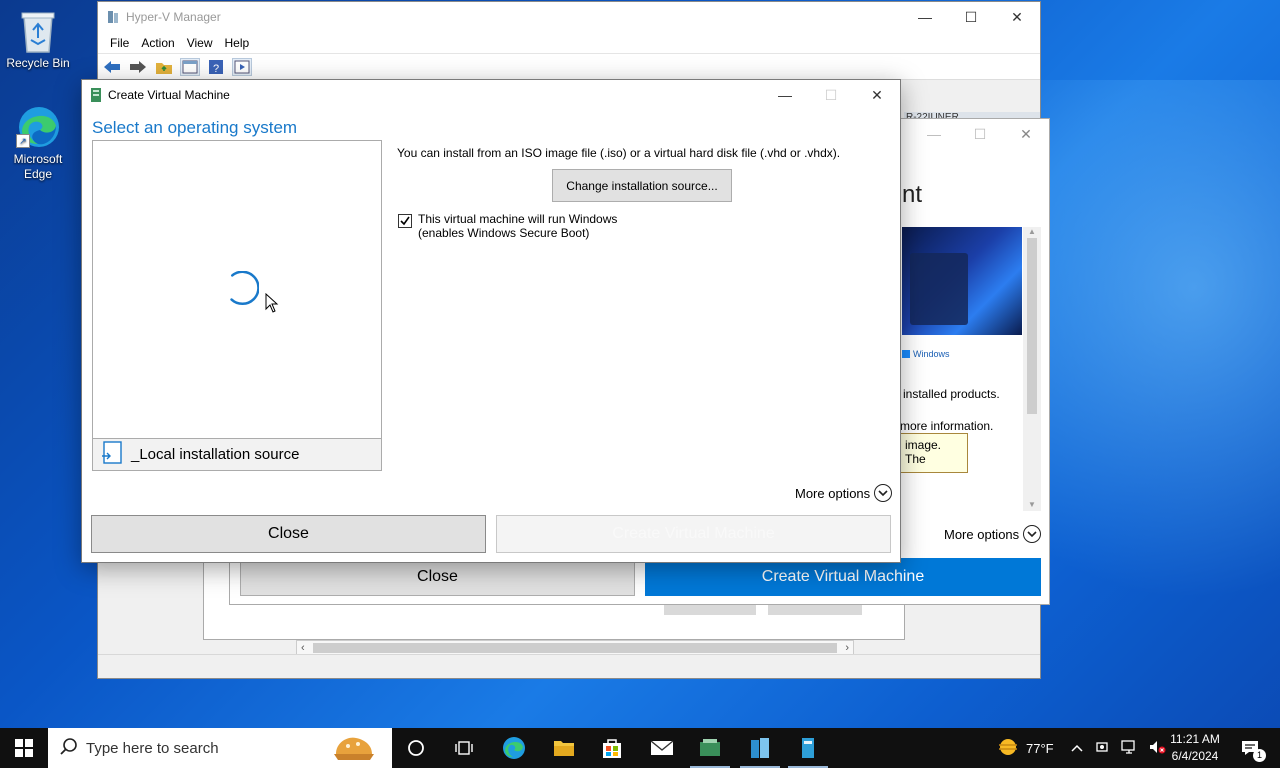  What do you see at coordinates (569, 17) in the screenshot?
I see `hyperv-titlebar: Hyper-V Manager — ☐ ✕` at bounding box center [569, 17].